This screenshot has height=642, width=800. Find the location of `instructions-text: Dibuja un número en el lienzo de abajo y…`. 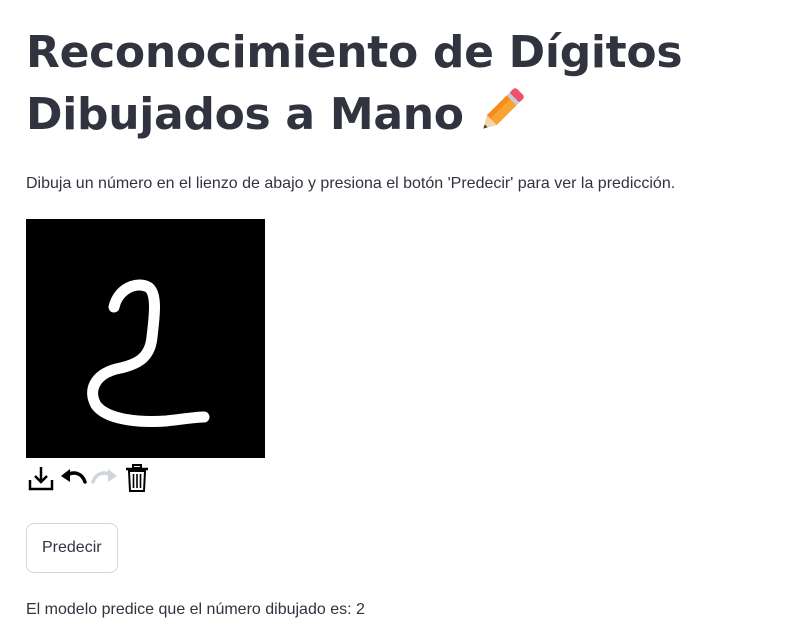

instructions-text: Dibuja un número en el lienzo de abajo y… is located at coordinates (351, 183).